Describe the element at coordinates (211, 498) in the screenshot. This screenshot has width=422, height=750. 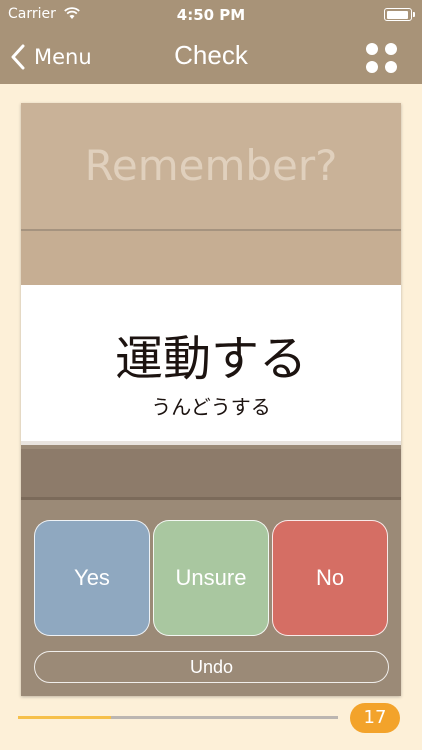
I see `card-lower-divider` at that location.